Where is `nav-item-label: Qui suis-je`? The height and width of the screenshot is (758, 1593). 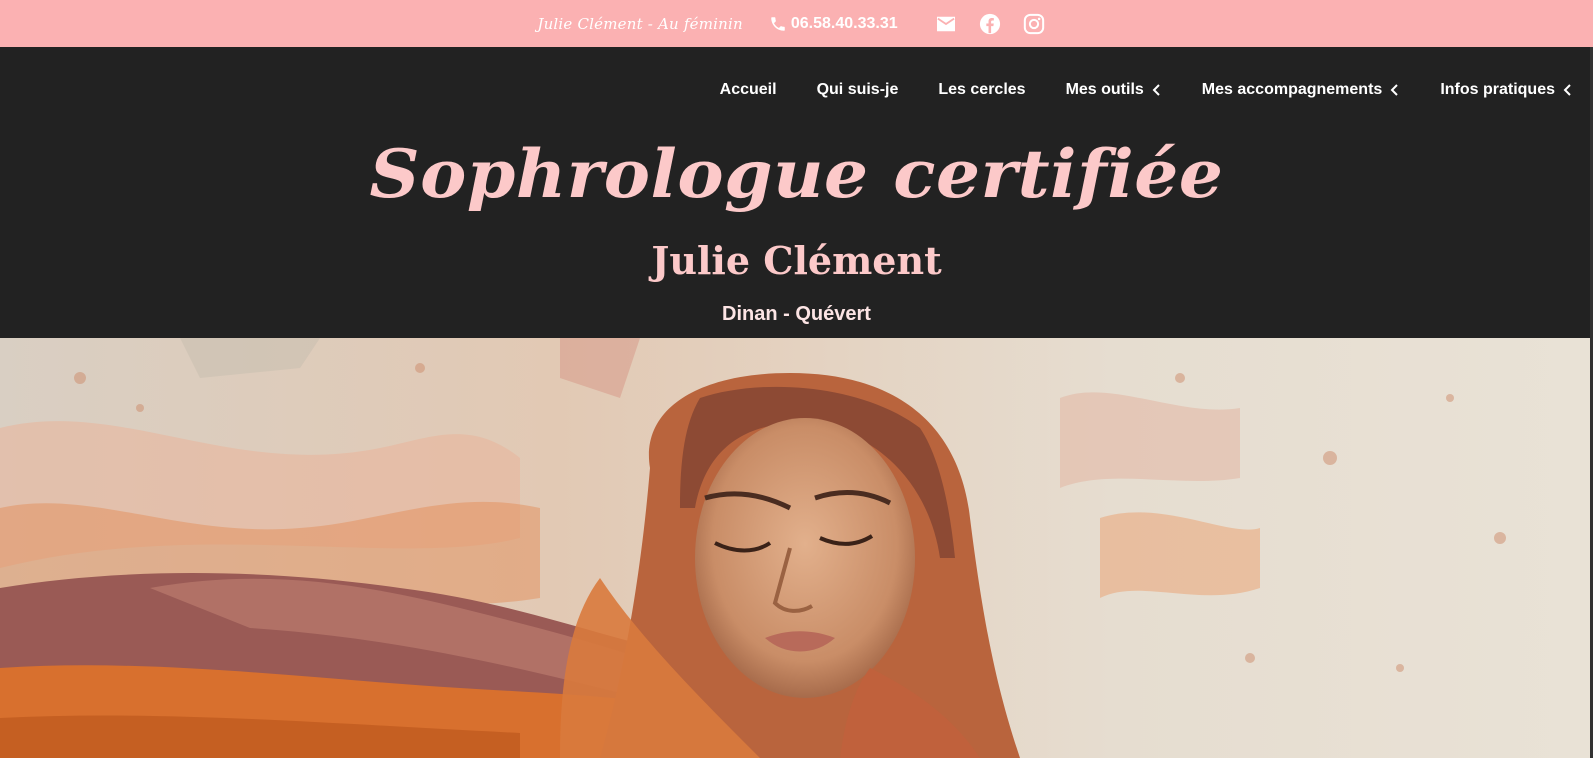
nav-item-label: Qui suis-je is located at coordinates (857, 89).